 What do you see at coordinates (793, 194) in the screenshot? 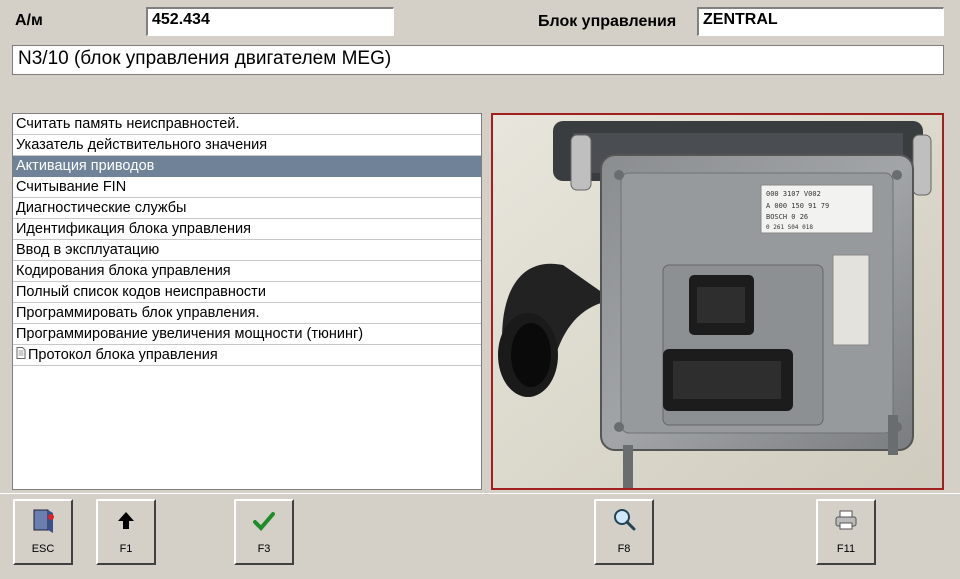
I see `label-line-1: 000 3107 V002` at bounding box center [793, 194].